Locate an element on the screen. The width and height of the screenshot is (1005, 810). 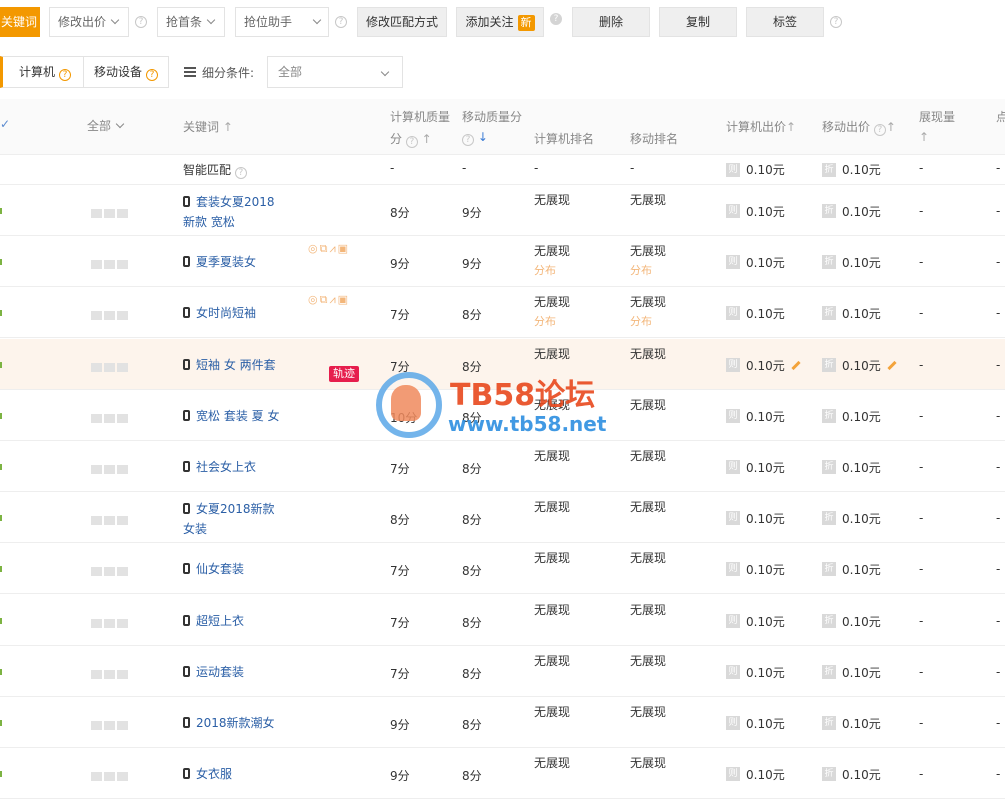
keyword-cell: 宽松 套装 夏 女 is located at coordinates (233, 416).